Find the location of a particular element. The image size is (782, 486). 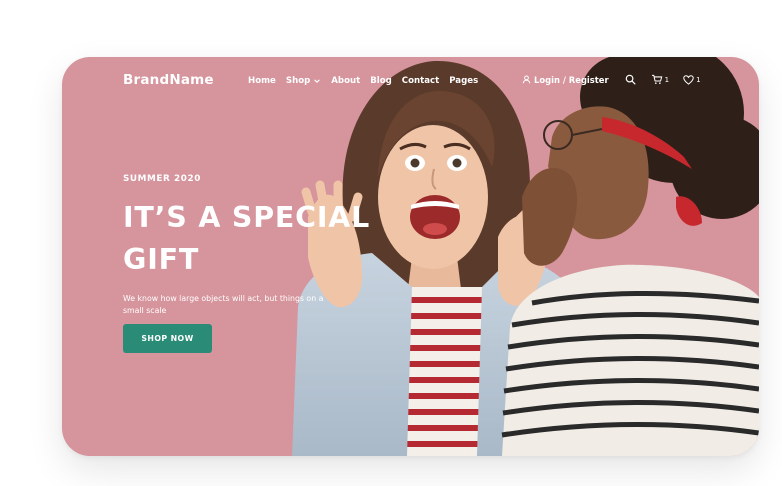

main-menu: Home Shop About Blog Contact Pages is located at coordinates (363, 81).